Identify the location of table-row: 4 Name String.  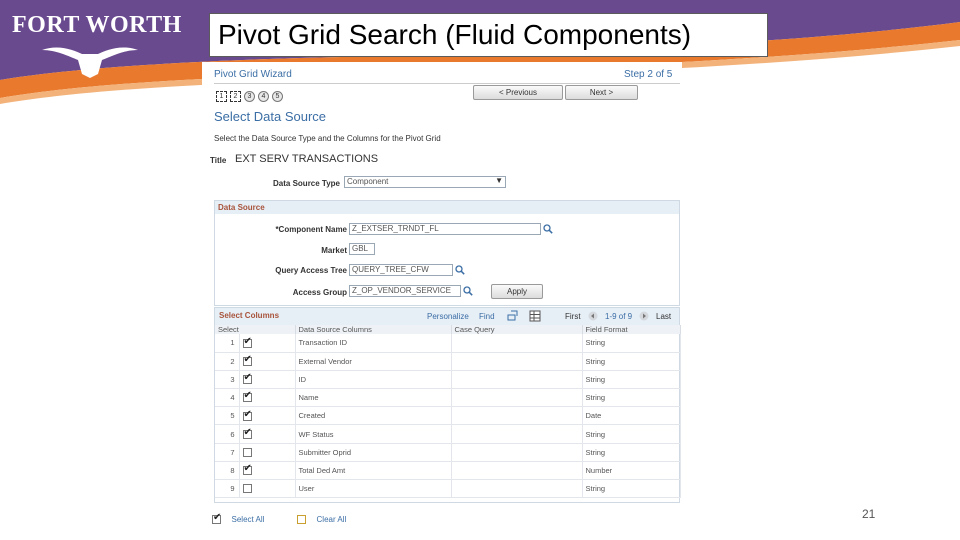
(448, 398).